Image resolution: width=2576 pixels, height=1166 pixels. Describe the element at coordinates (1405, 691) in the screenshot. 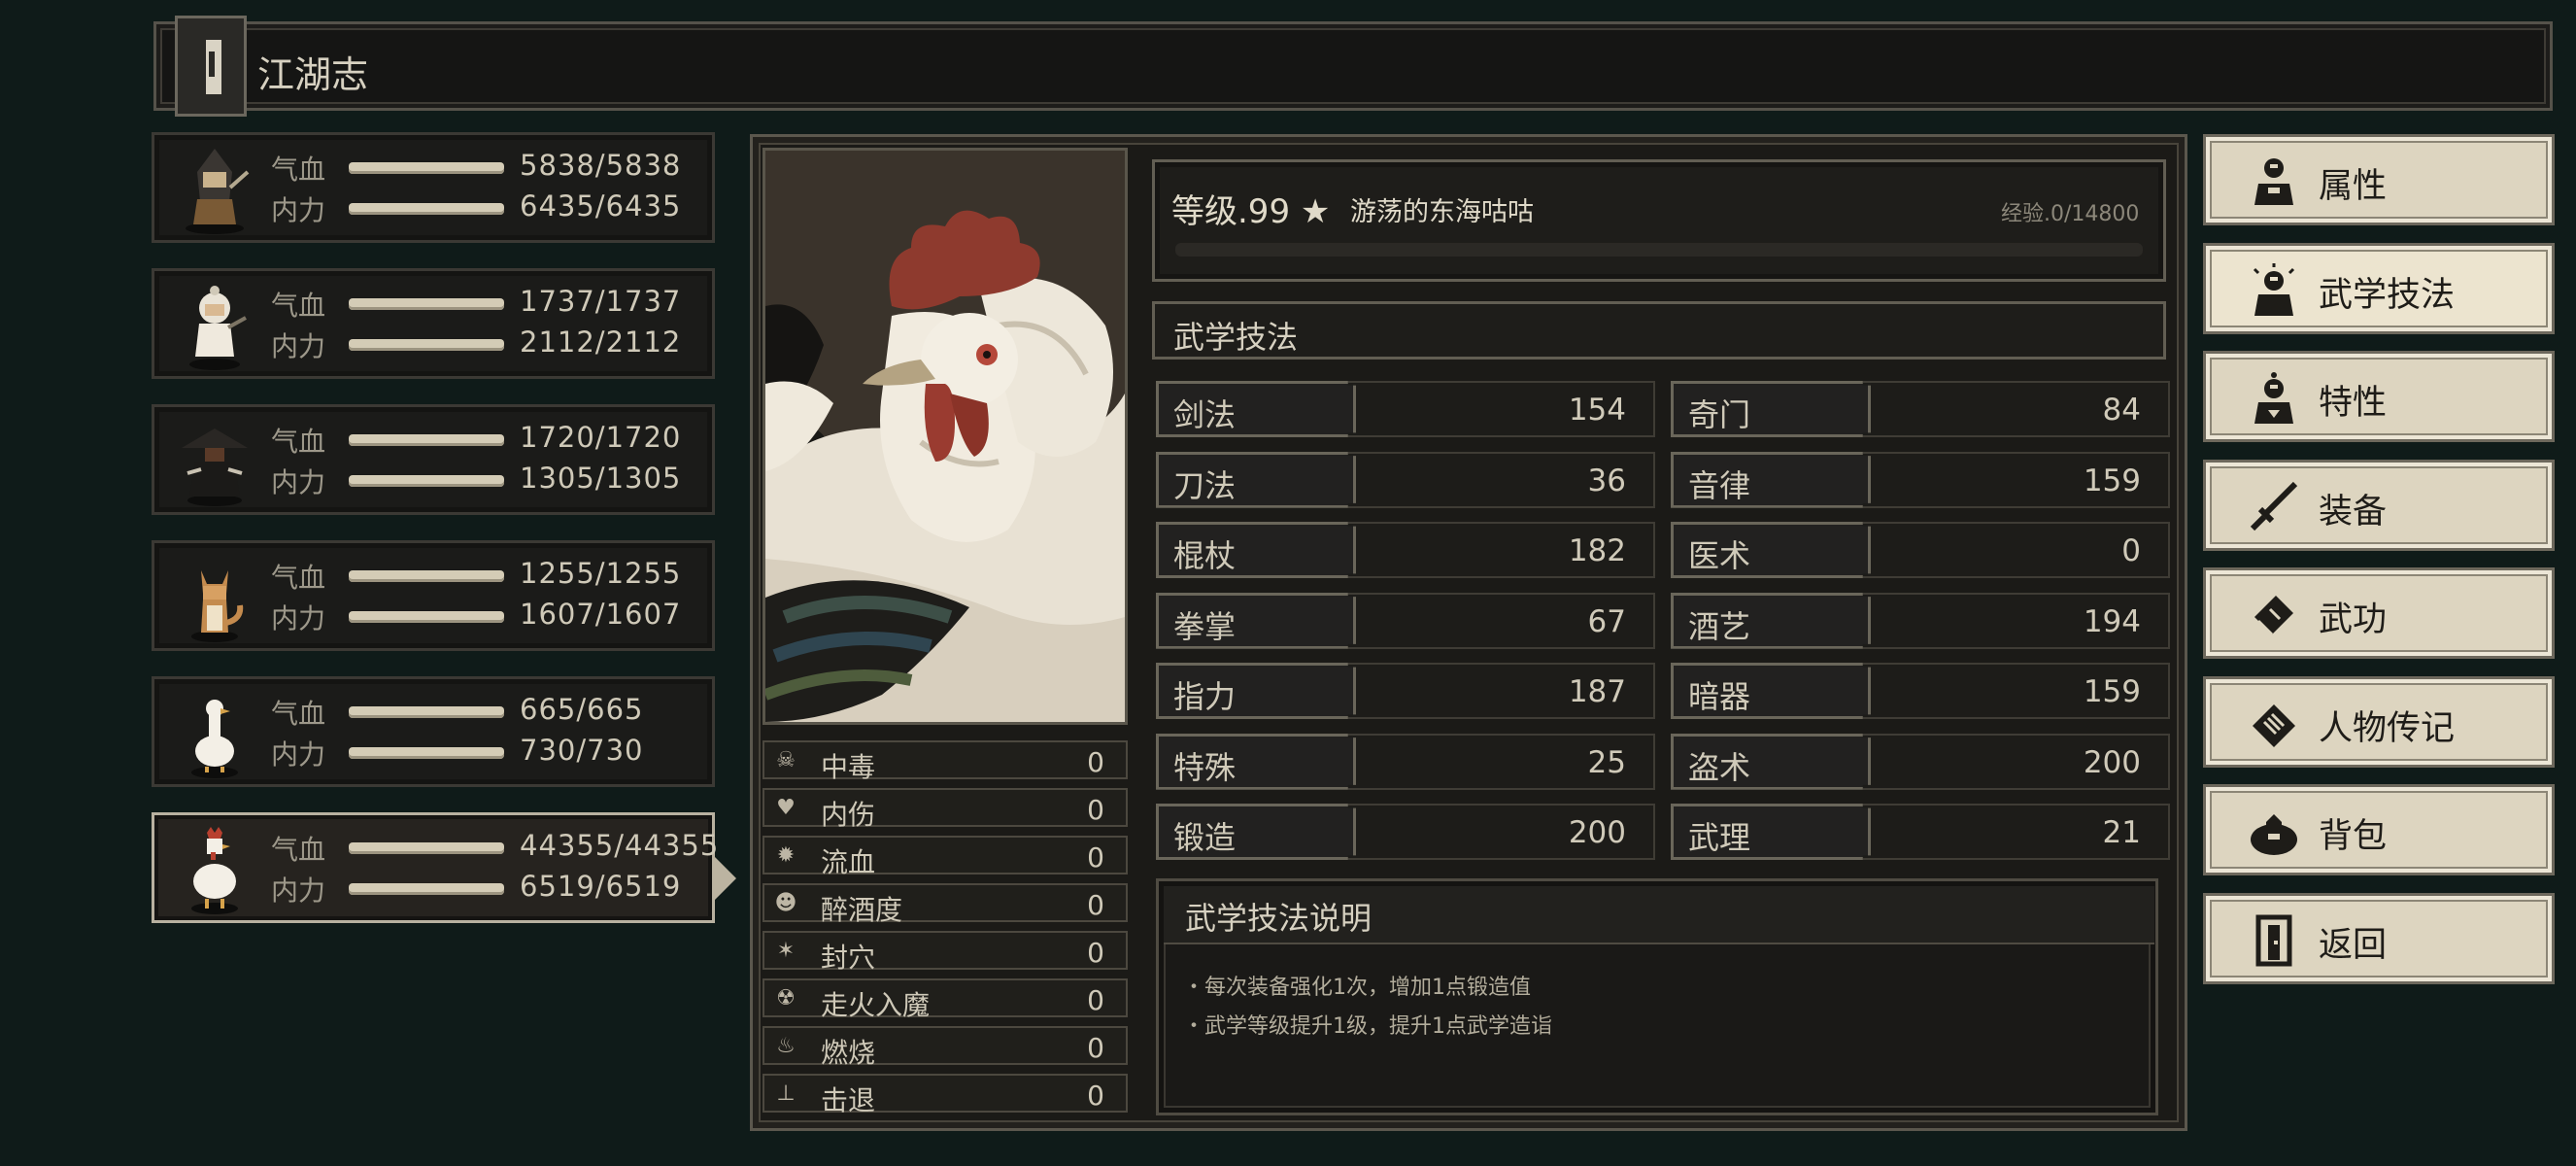

I see `skill-cell: 指力 187` at that location.